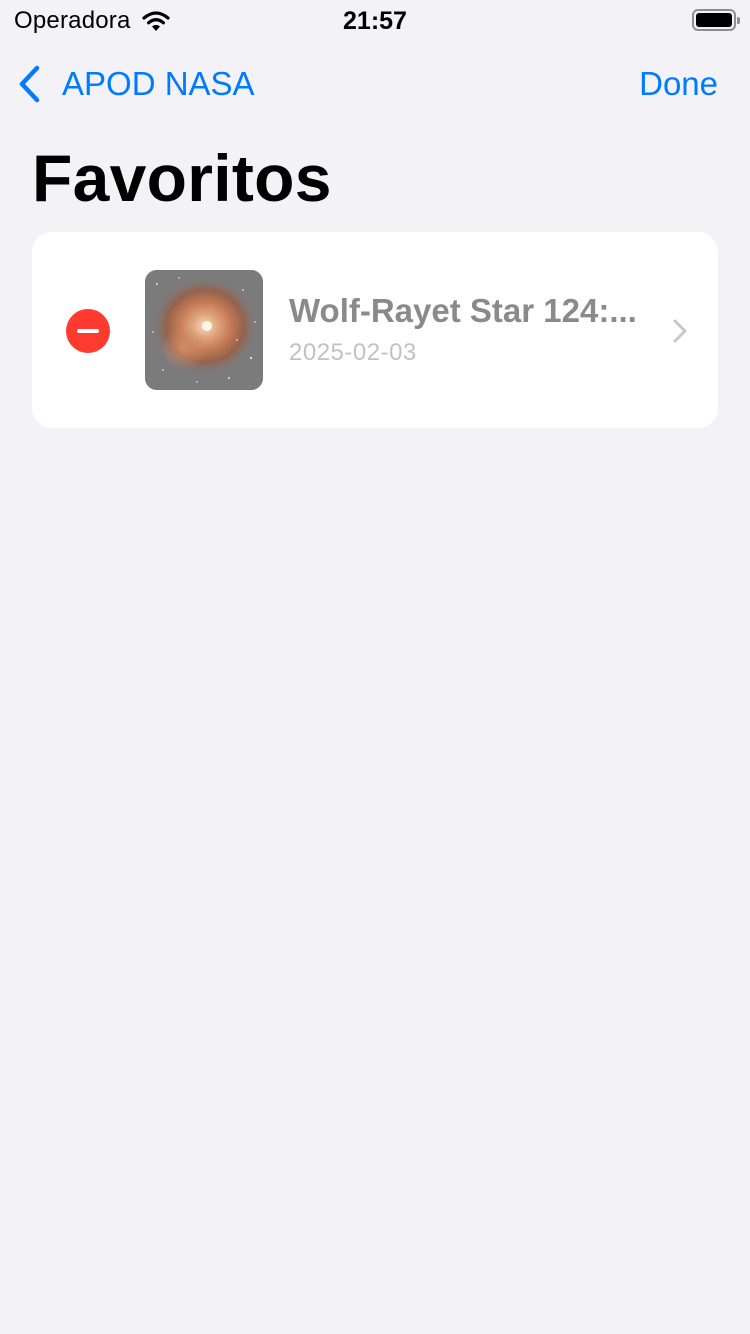 This screenshot has width=750, height=1334. What do you see at coordinates (353, 352) in the screenshot?
I see `favorite-date: 2025-02-03` at bounding box center [353, 352].